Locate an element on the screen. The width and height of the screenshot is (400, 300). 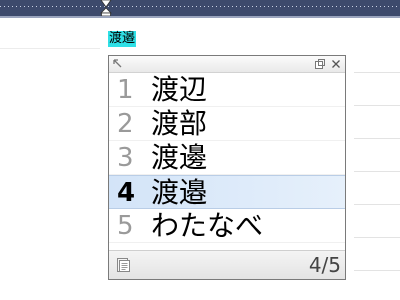
candidate-list-icon is located at coordinates (123, 265).